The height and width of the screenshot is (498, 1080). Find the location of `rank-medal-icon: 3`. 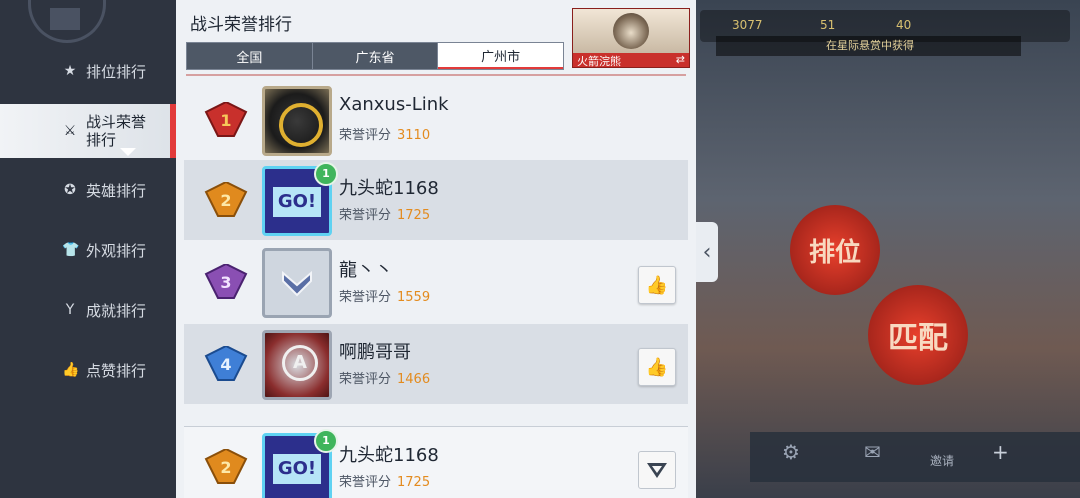

rank-medal-icon: 3 is located at coordinates (226, 281).